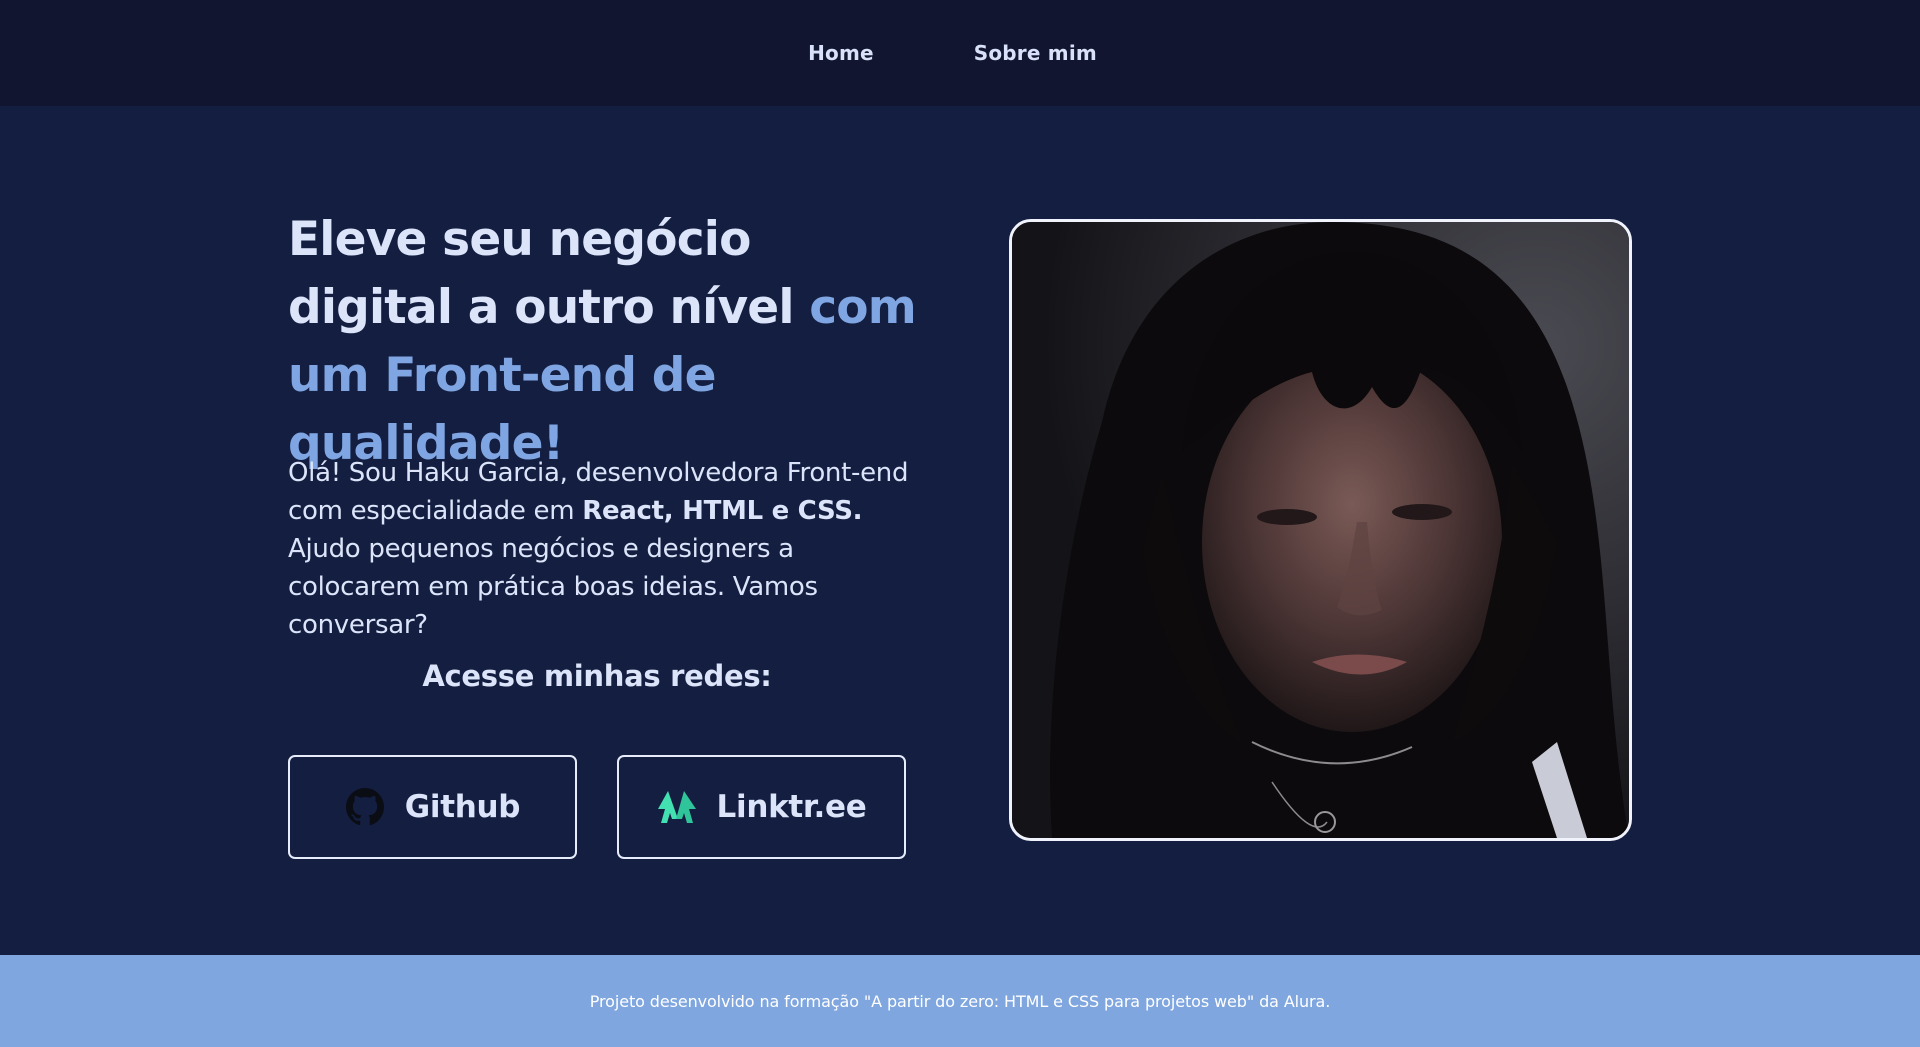  Describe the element at coordinates (960, 53) in the screenshot. I see `top-nav: Home Sobre mim` at that location.